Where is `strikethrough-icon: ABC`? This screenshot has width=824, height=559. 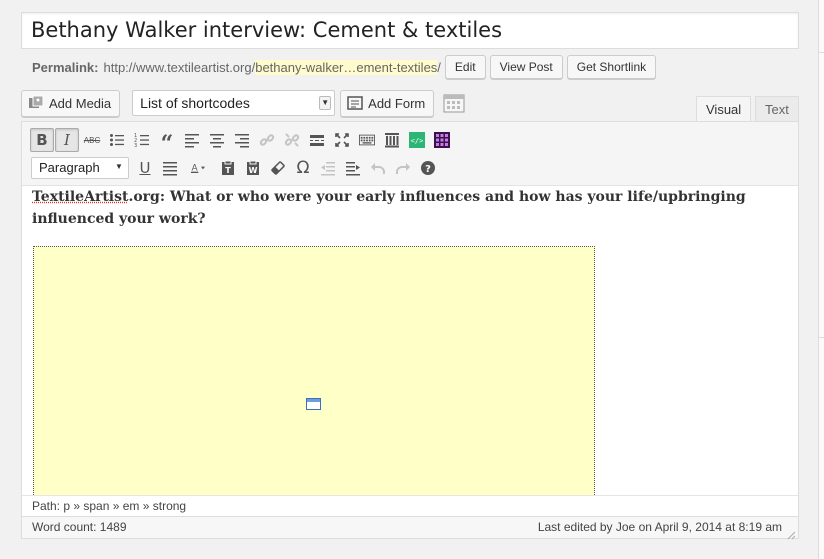
strikethrough-icon: ABC is located at coordinates (92, 140).